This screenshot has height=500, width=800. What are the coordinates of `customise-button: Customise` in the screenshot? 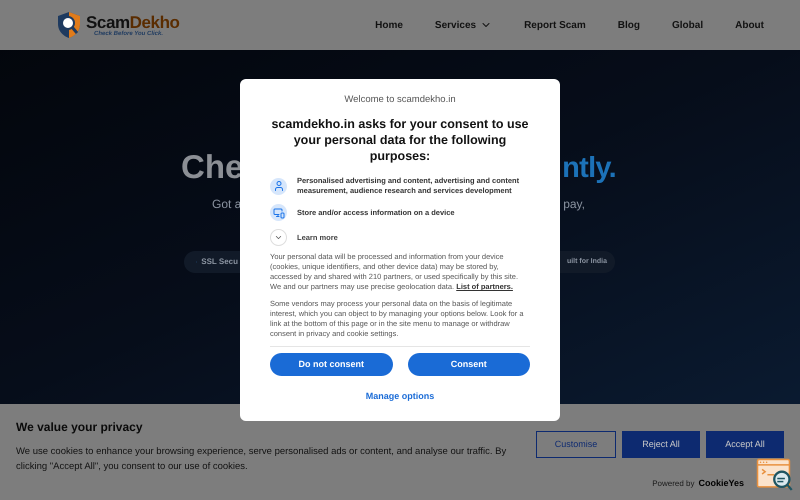 It's located at (576, 444).